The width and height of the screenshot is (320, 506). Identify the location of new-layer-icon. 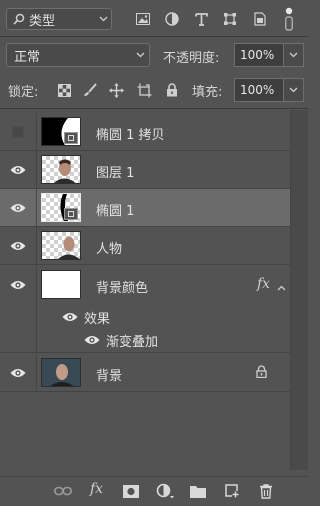
(232, 491).